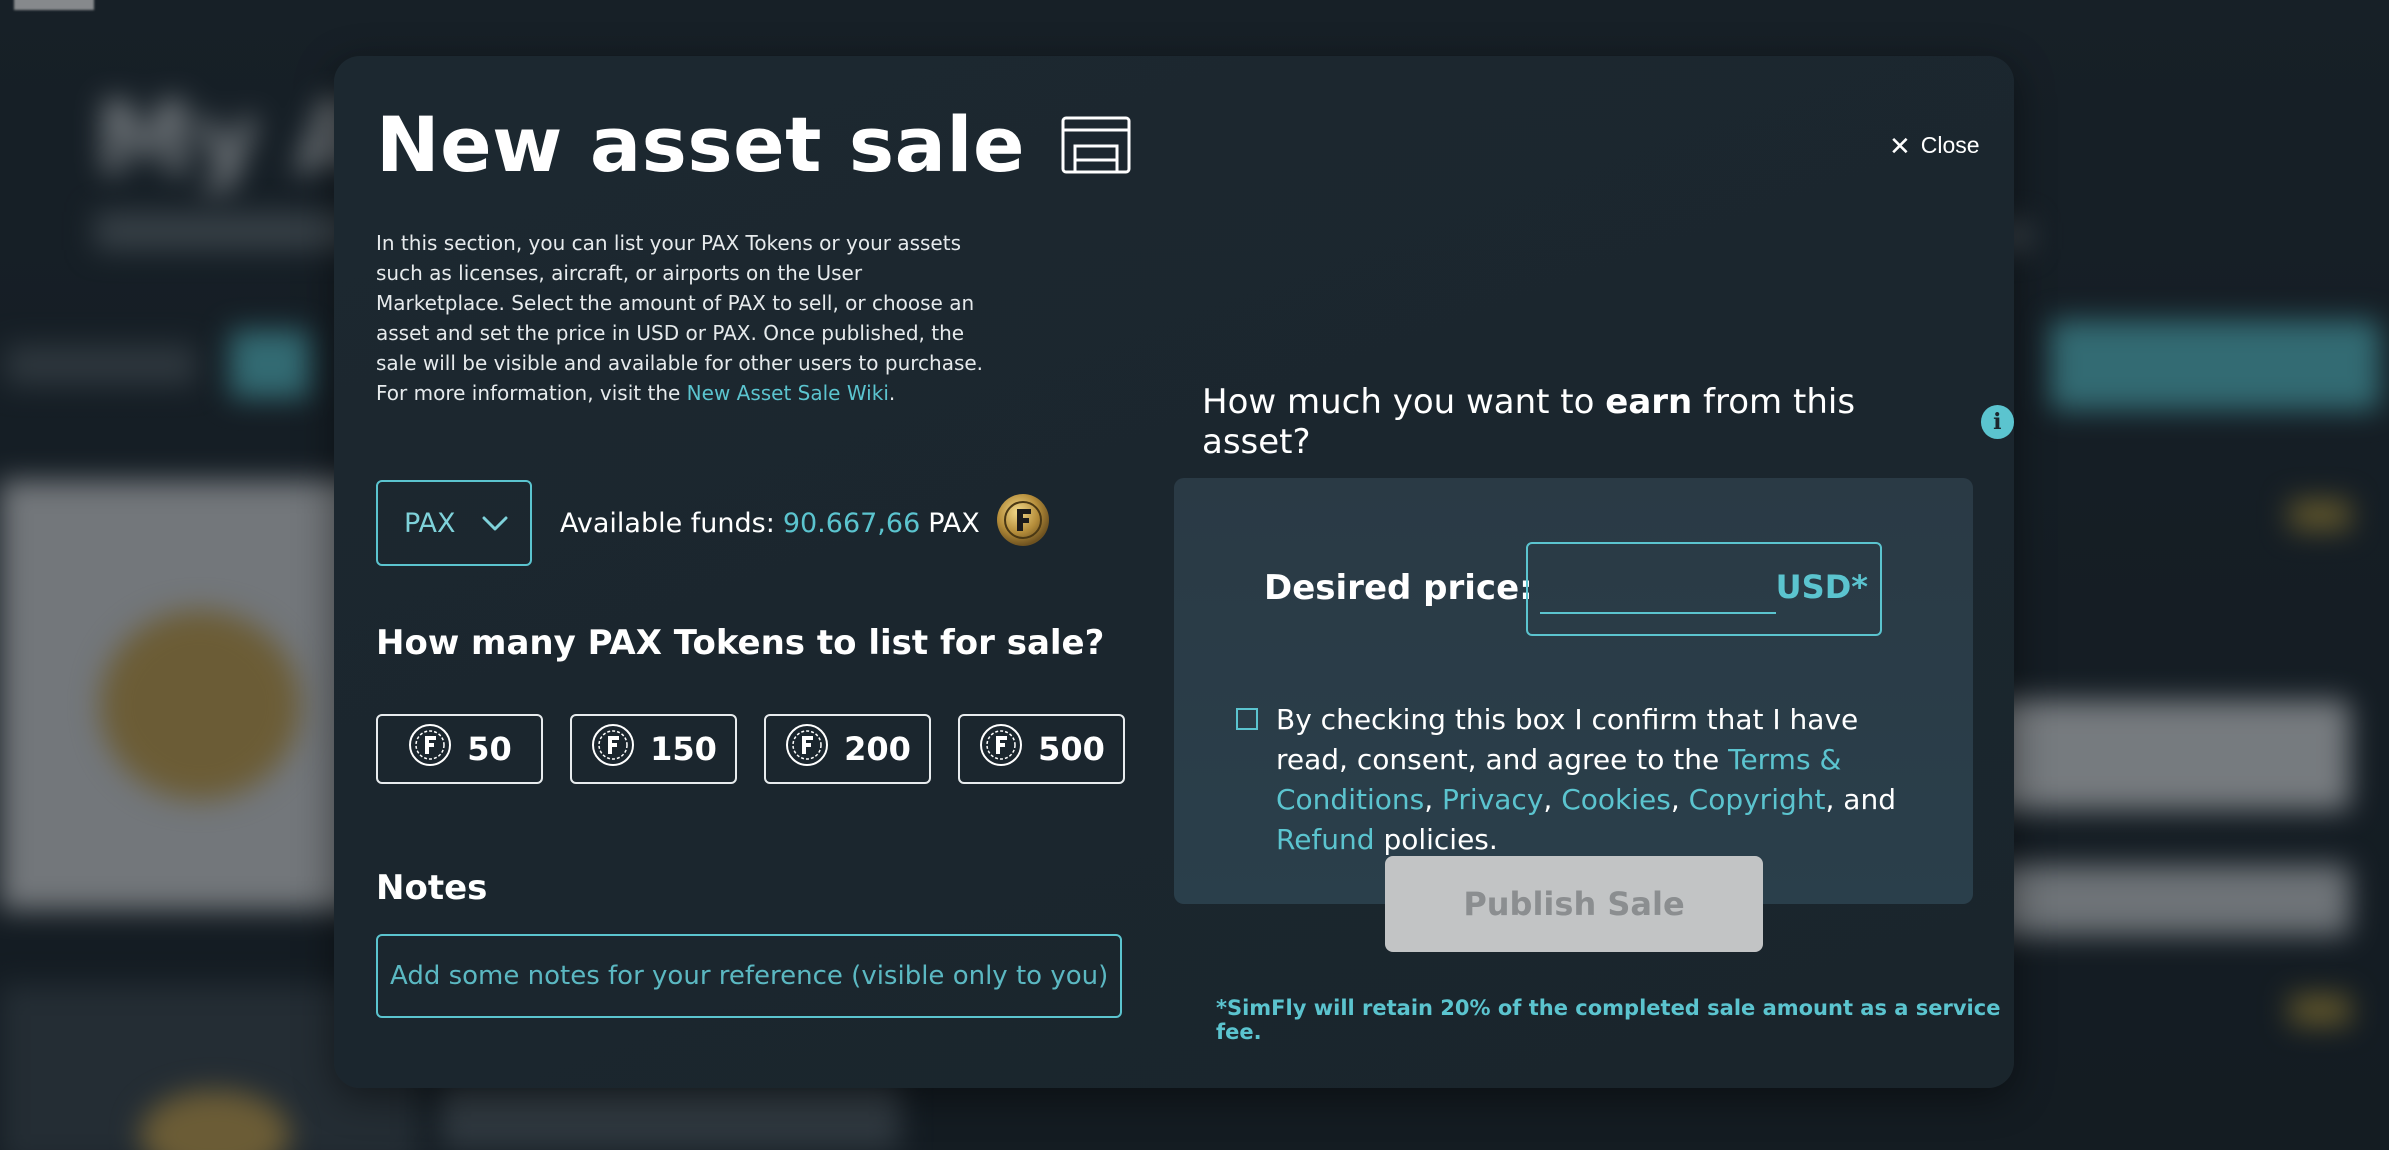 This screenshot has width=2389, height=1150. What do you see at coordinates (851, 523) in the screenshot?
I see `funds-amount: 90.667,66` at bounding box center [851, 523].